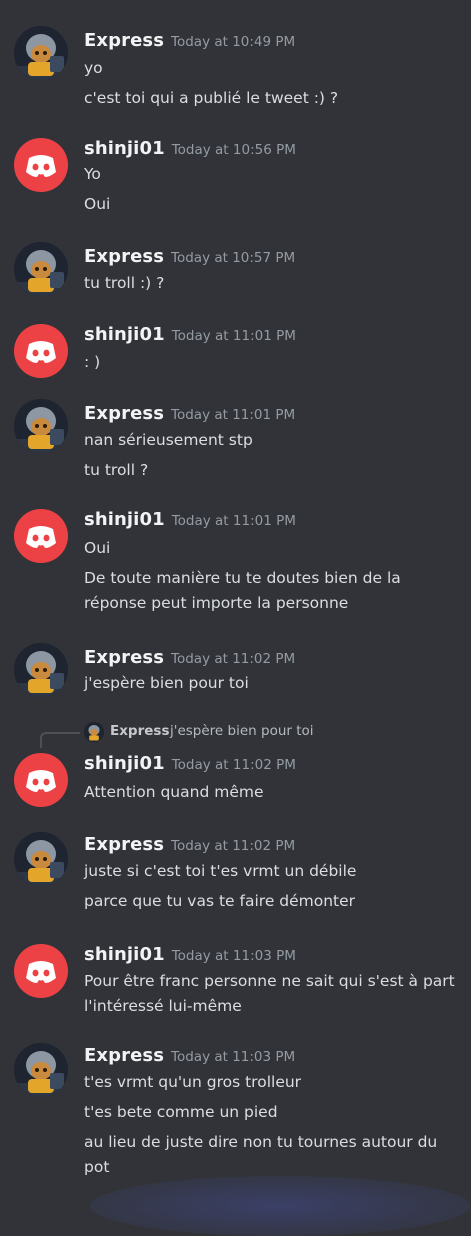 The height and width of the screenshot is (1236, 471). Describe the element at coordinates (280, 1206) in the screenshot. I see `bottom-glow` at that location.